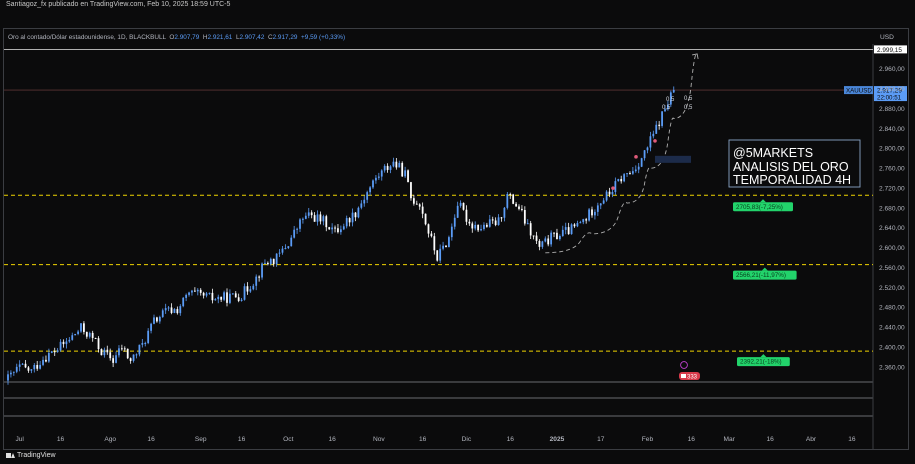 This screenshot has width=915, height=464. Describe the element at coordinates (601, 439) in the screenshot. I see `x-tick-label: 17` at that location.